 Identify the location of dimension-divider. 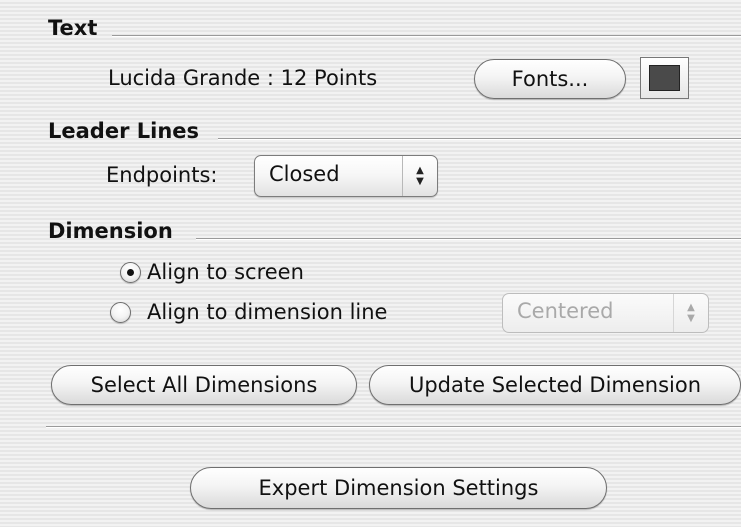
(468, 239).